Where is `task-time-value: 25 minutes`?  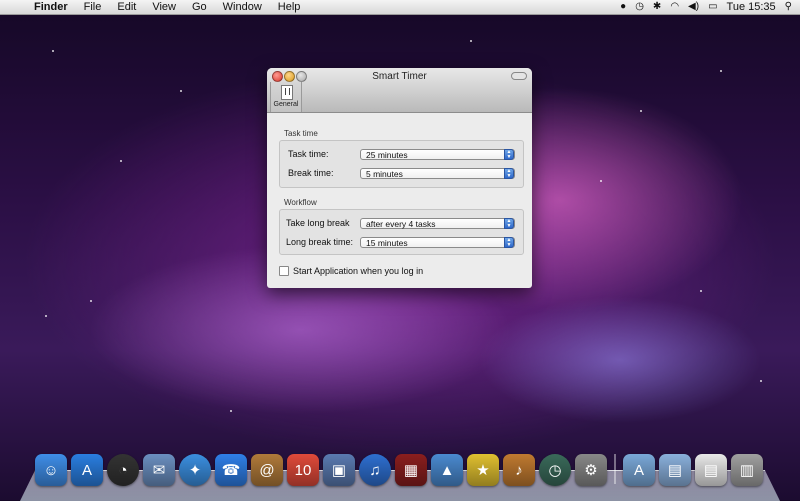
task-time-value: 25 minutes is located at coordinates (387, 155).